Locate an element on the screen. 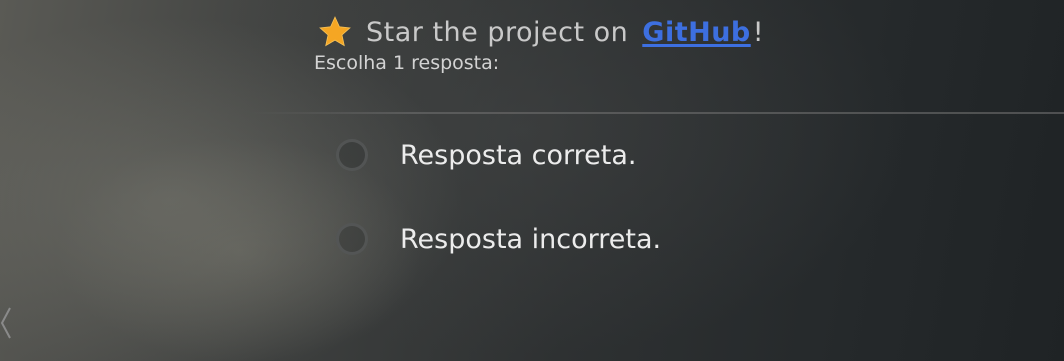 This screenshot has width=1064, height=361. star-banner-text: Star the project on is located at coordinates (497, 32).